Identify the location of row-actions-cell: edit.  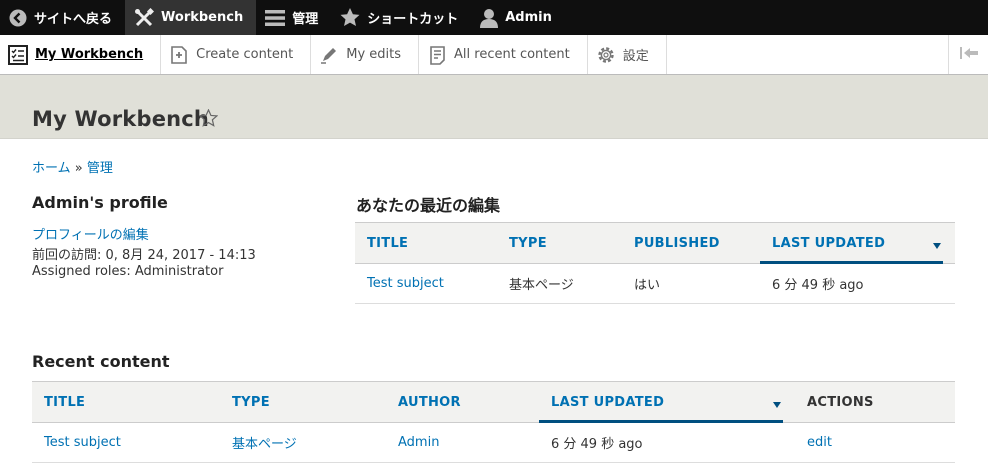
(875, 442).